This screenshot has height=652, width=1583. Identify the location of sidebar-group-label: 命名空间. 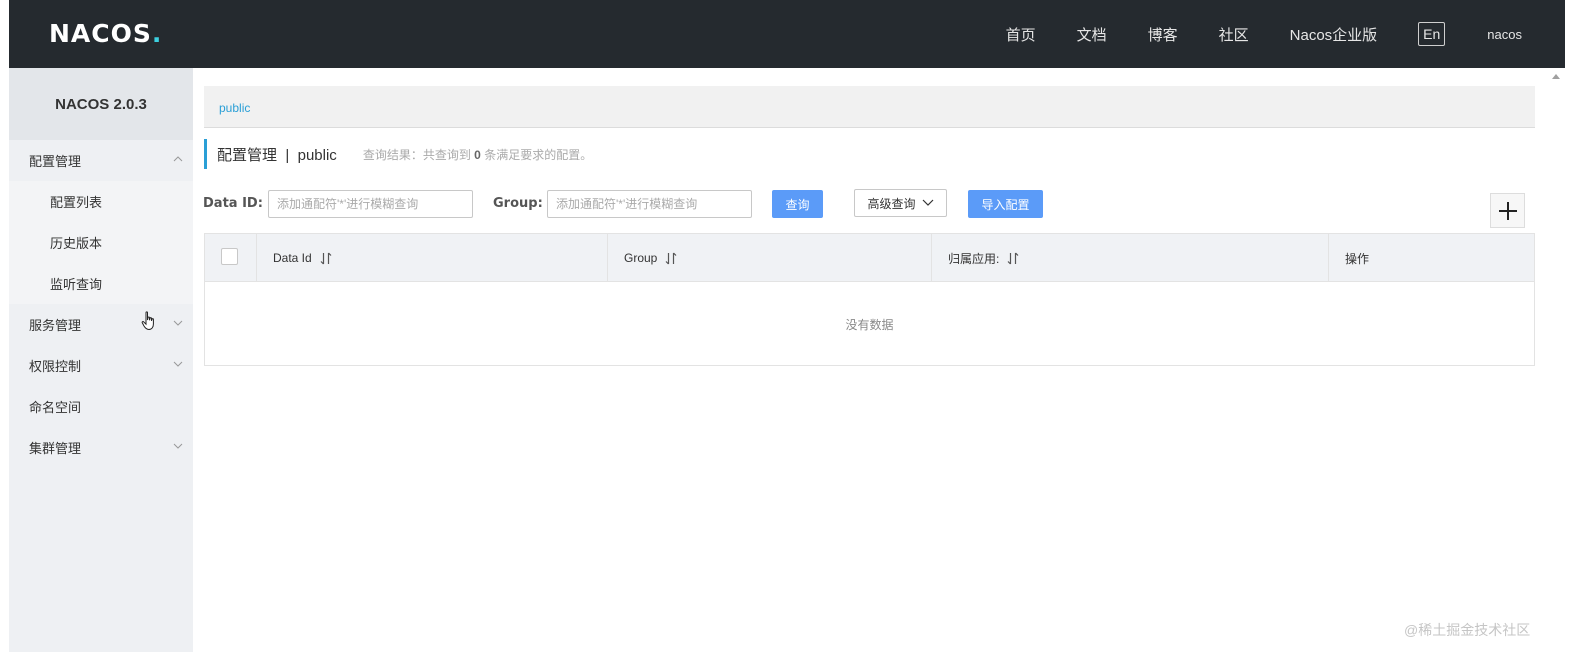
(55, 407).